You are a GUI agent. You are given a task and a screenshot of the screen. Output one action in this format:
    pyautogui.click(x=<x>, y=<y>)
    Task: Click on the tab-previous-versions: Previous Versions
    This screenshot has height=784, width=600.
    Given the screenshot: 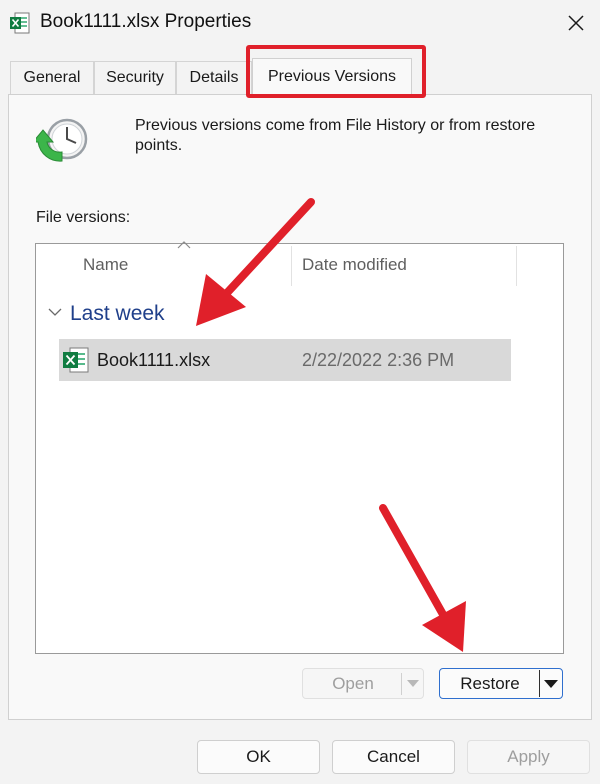 What is the action you would take?
    pyautogui.click(x=332, y=76)
    